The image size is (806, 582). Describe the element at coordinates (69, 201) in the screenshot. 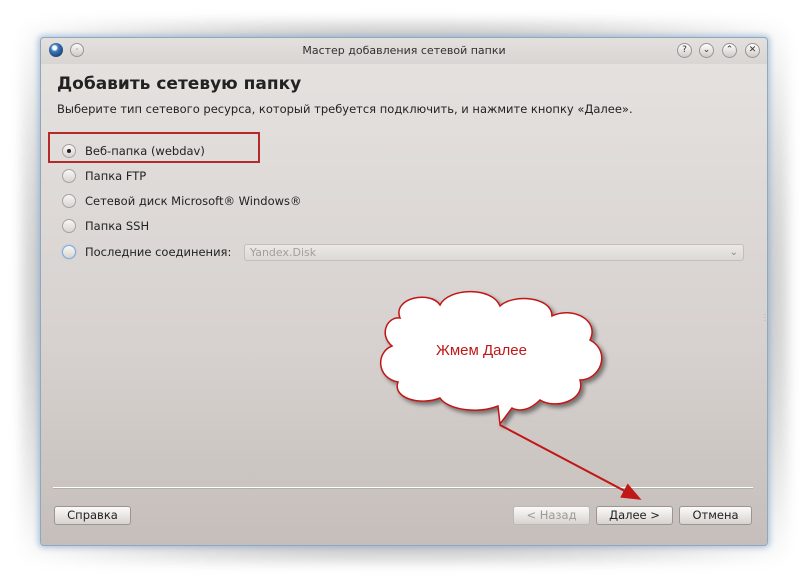

I see `radio-windows-share` at that location.